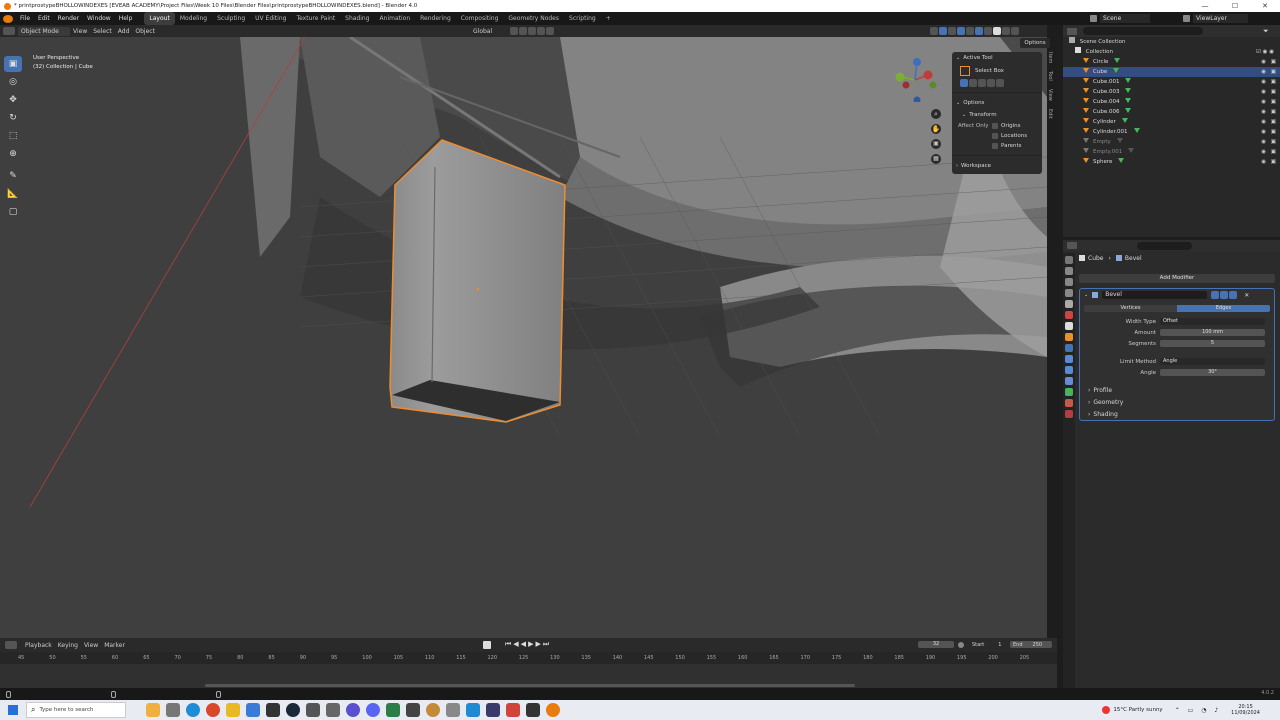 This screenshot has height=720, width=1280. What do you see at coordinates (1050, 76) in the screenshot?
I see `tab-tool: Tool` at bounding box center [1050, 76].